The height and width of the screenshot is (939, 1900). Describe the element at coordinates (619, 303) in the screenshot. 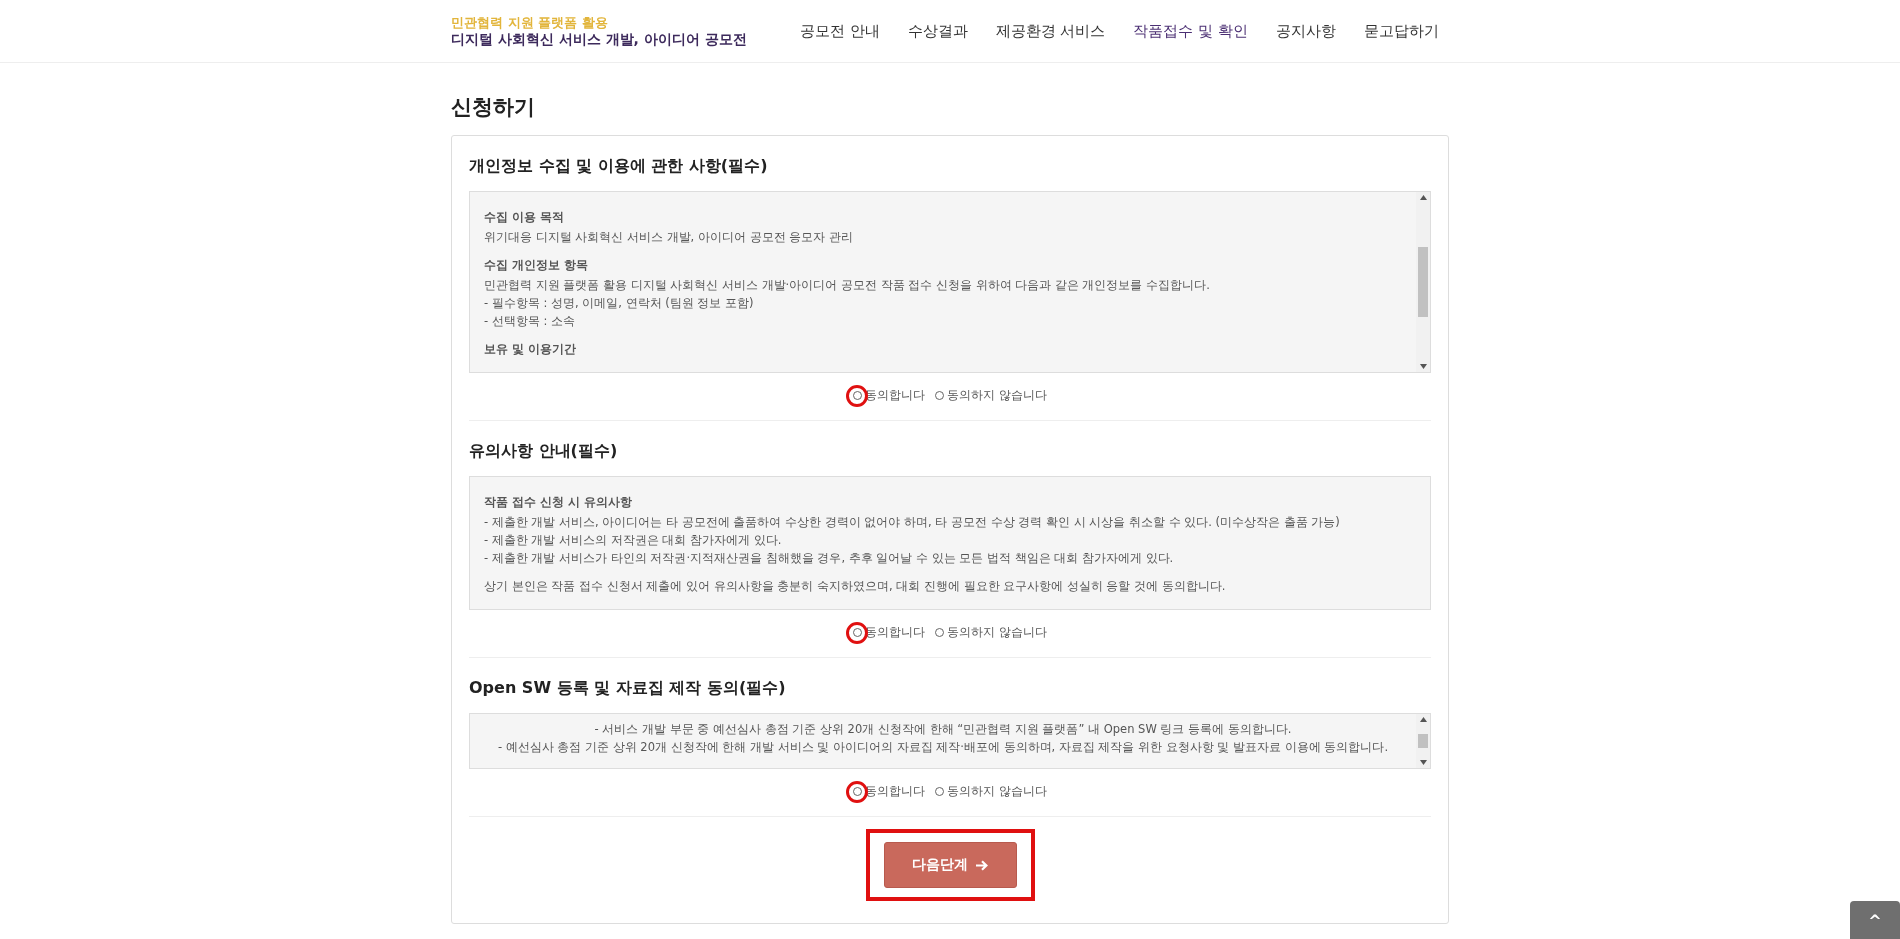

I see `terms-text: - 필수항목 : 성명, 이메일, 연락처 (팀원 정보 포함)` at that location.